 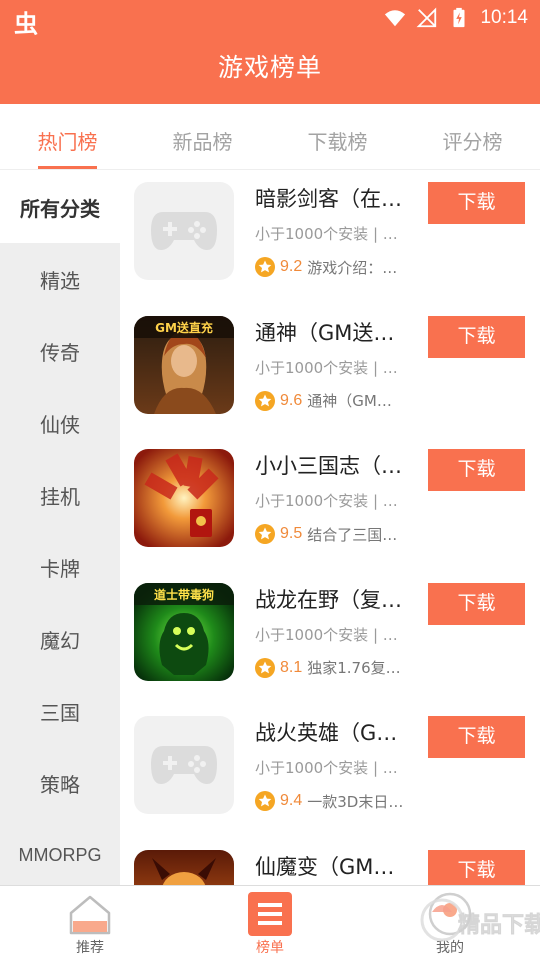 I want to click on game-item: 暗影剑客（在… 小于1000个安装 | … 9.2 游戏介绍：… 下载, so click(x=330, y=238).